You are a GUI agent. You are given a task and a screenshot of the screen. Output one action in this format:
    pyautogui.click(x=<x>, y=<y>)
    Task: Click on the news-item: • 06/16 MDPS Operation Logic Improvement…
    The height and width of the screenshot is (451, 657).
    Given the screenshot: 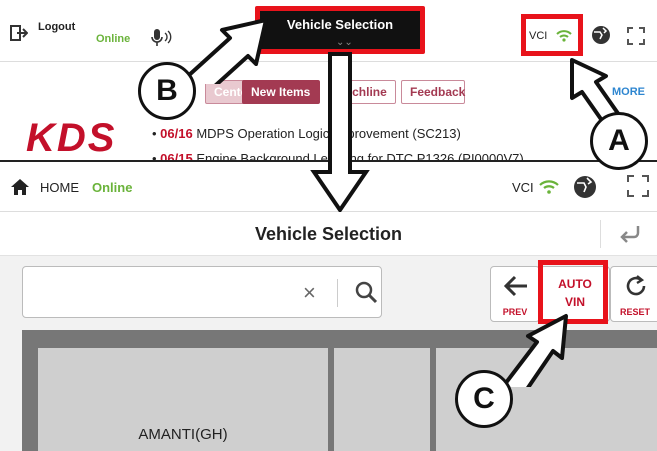 What is the action you would take?
    pyautogui.click(x=306, y=133)
    